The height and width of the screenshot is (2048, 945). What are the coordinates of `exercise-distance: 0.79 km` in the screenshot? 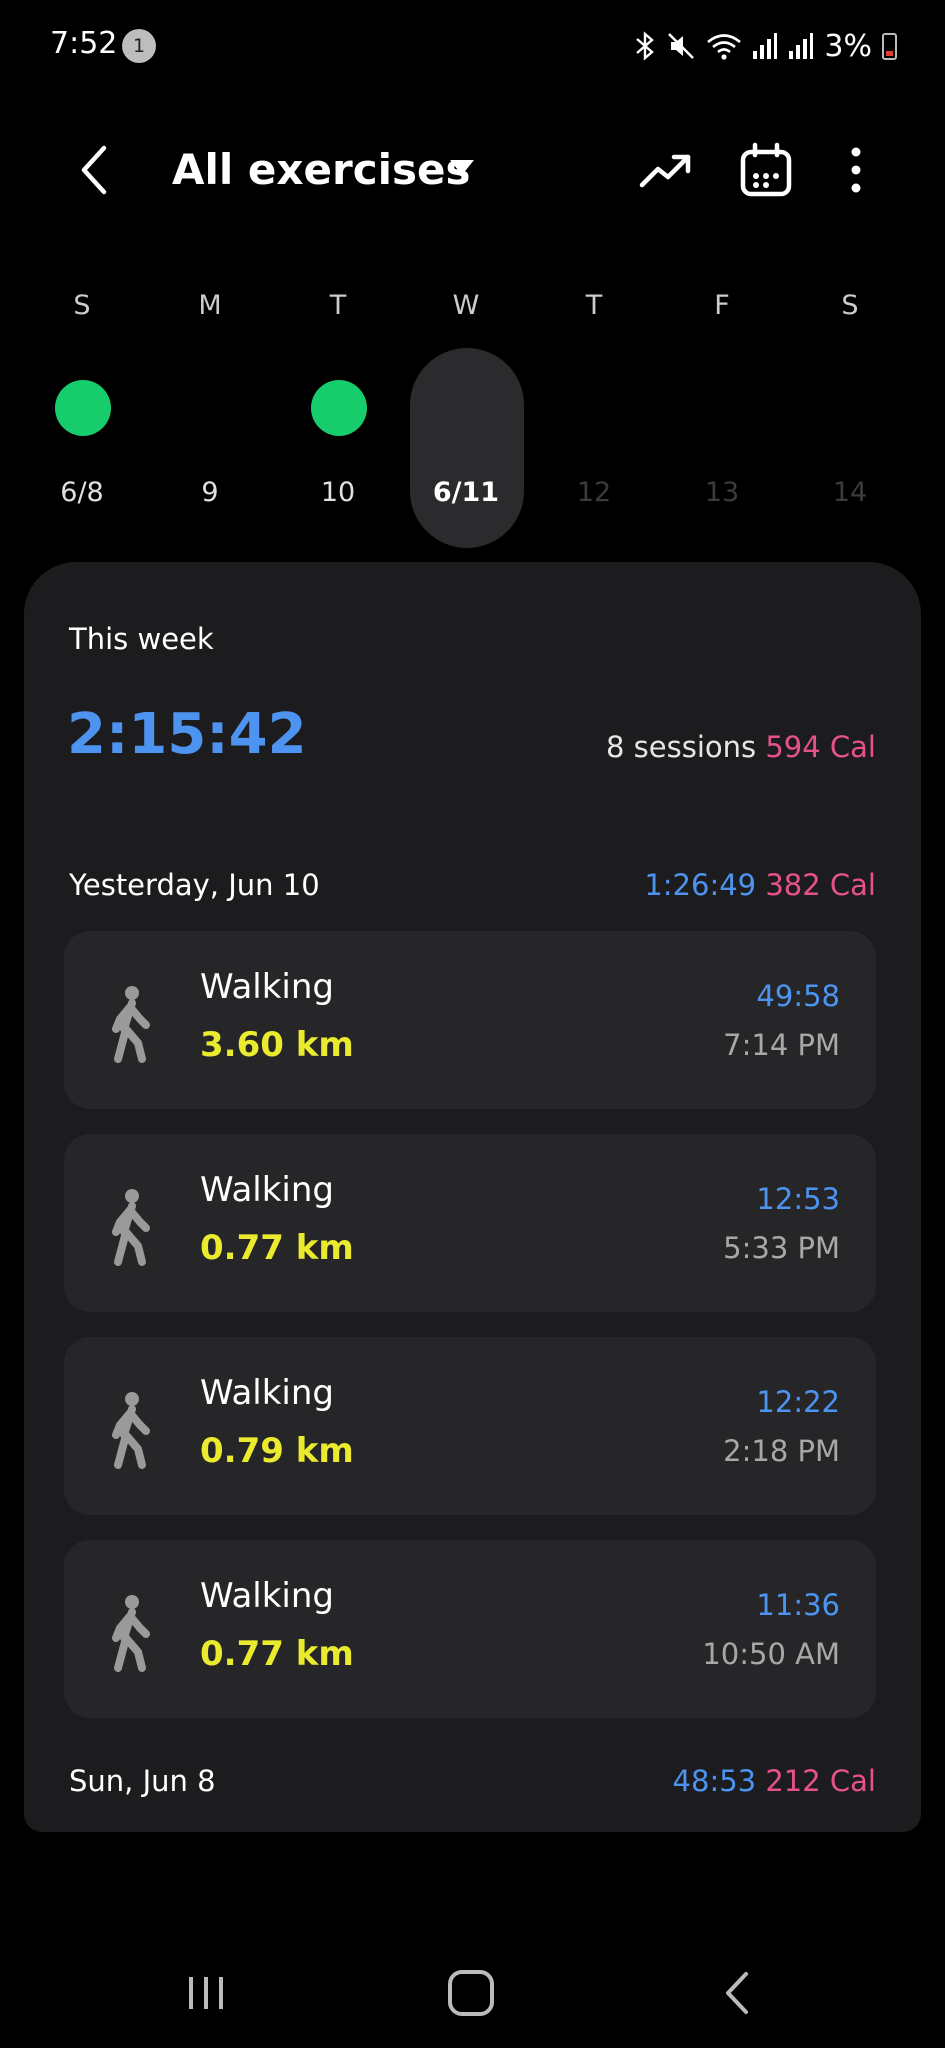 It's located at (277, 1451).